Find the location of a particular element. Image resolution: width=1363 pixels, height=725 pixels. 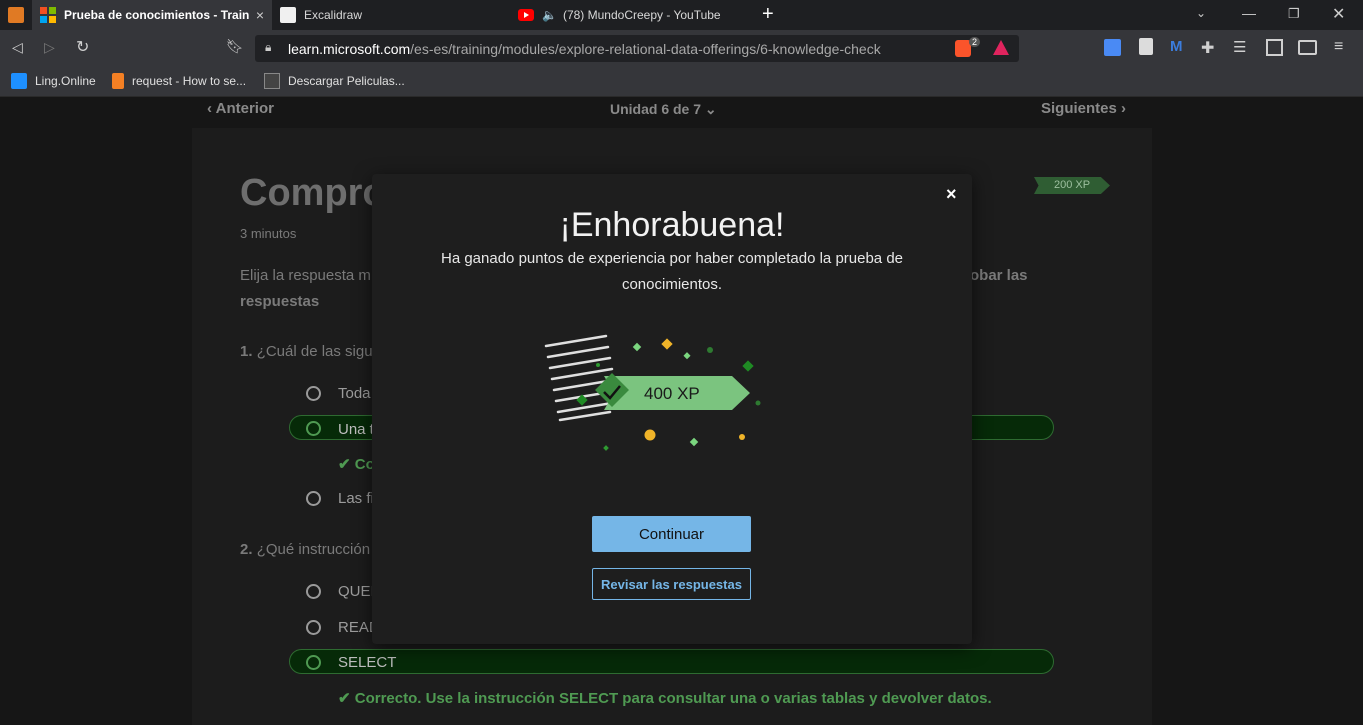

wallet-icon is located at coordinates (1307, 47).